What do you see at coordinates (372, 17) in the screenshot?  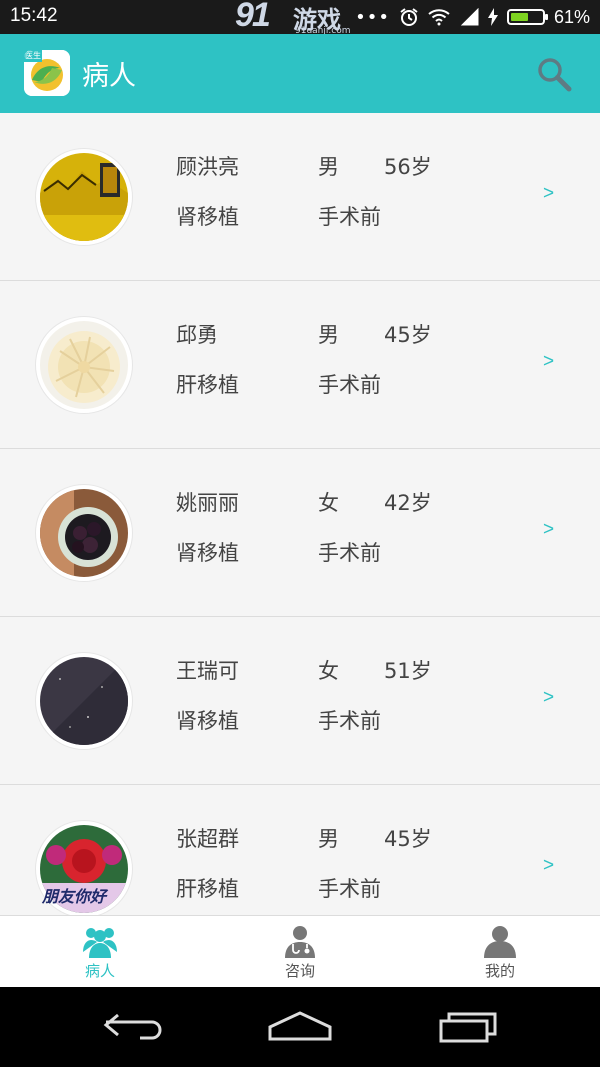 I see `more-notifications-icon: •••` at bounding box center [372, 17].